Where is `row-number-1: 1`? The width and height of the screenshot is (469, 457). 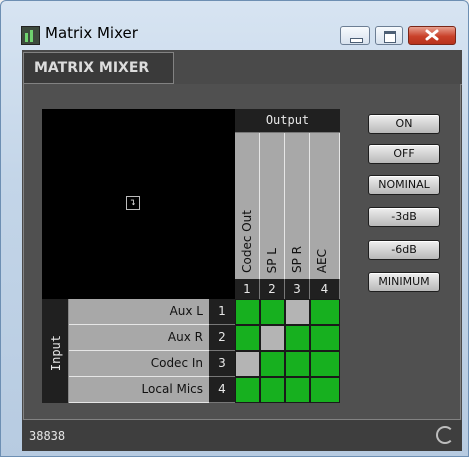
row-number-1: 1 is located at coordinates (222, 312).